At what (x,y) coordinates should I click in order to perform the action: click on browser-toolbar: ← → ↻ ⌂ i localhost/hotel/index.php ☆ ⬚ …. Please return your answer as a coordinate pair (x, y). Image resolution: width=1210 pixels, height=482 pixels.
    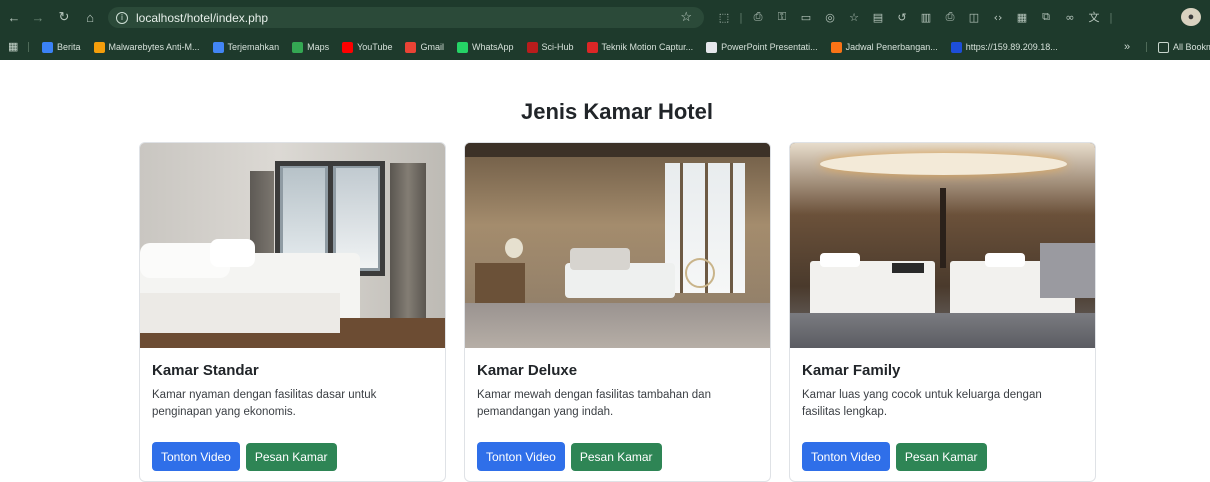
    Looking at the image, I should click on (605, 17).